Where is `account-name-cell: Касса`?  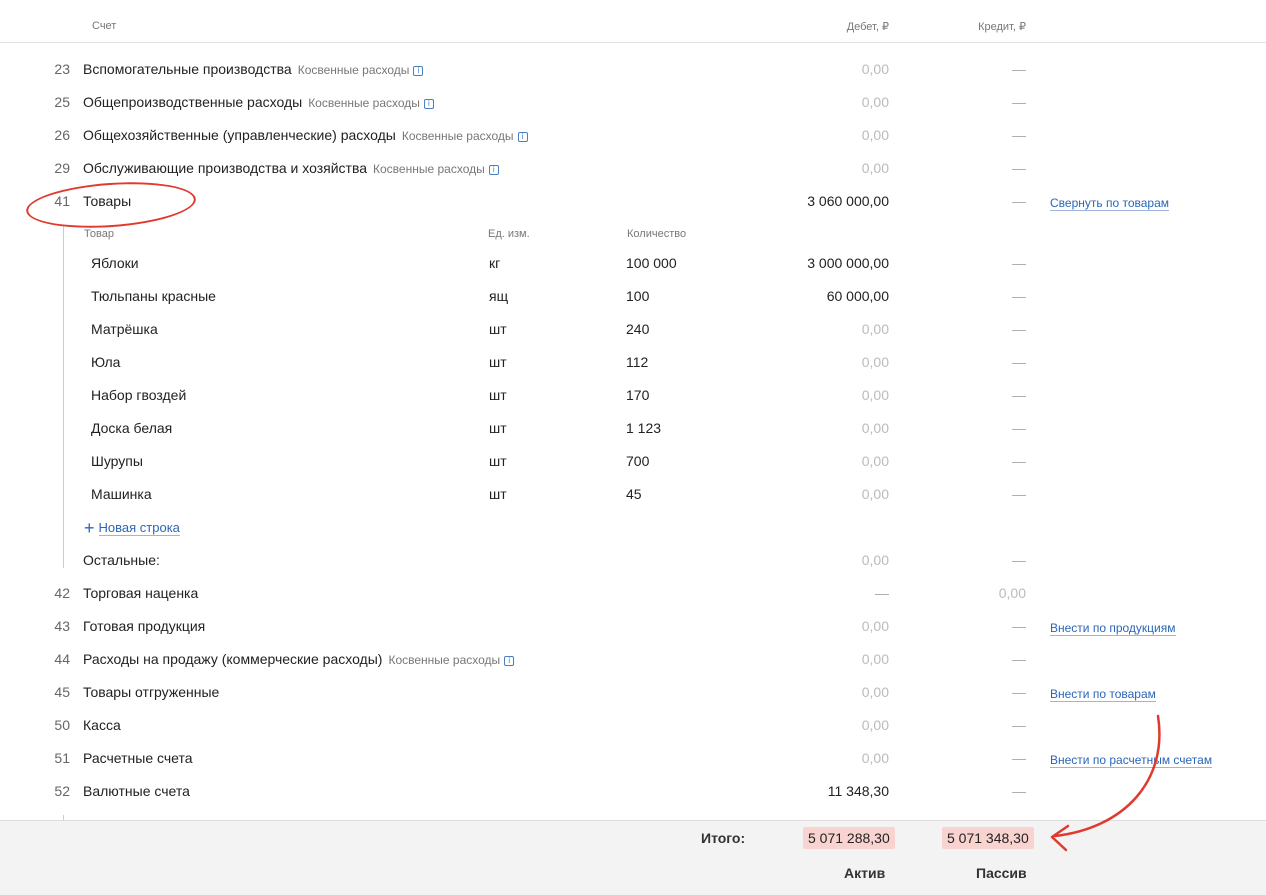 account-name-cell: Касса is located at coordinates (102, 725).